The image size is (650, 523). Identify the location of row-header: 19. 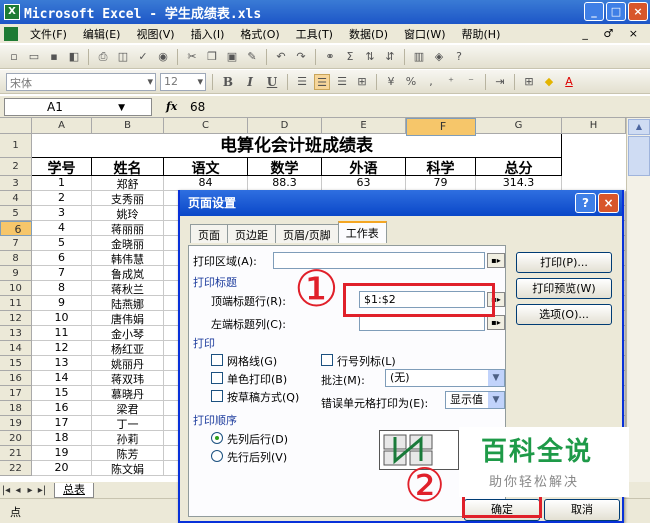
(16, 423).